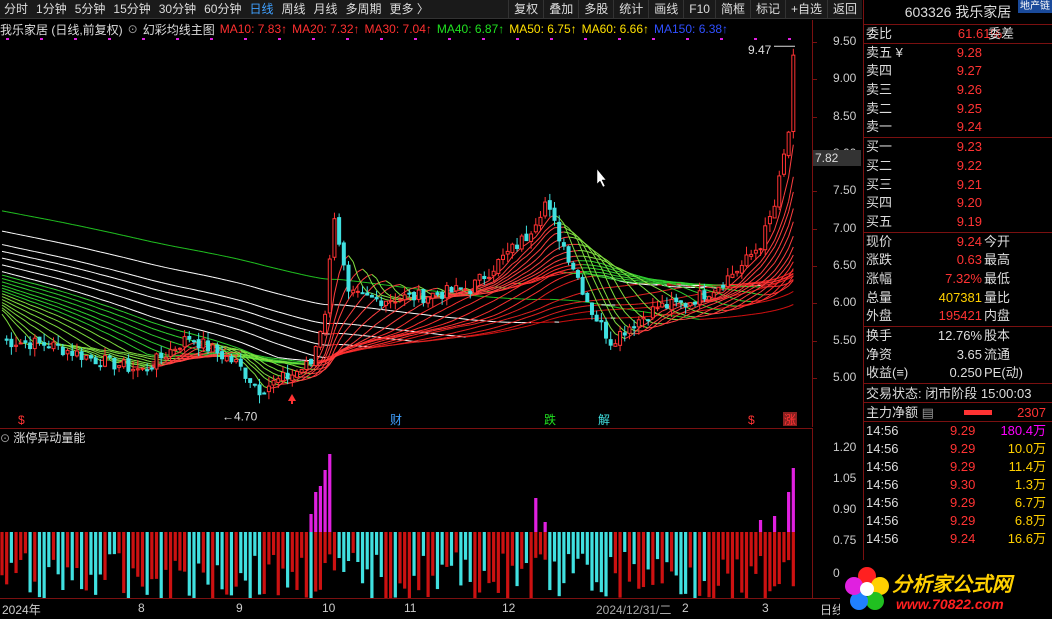 This screenshot has height=619, width=1052. What do you see at coordinates (958, 90) in the screenshot?
I see `order-book-row: 卖三 9.26` at bounding box center [958, 90].